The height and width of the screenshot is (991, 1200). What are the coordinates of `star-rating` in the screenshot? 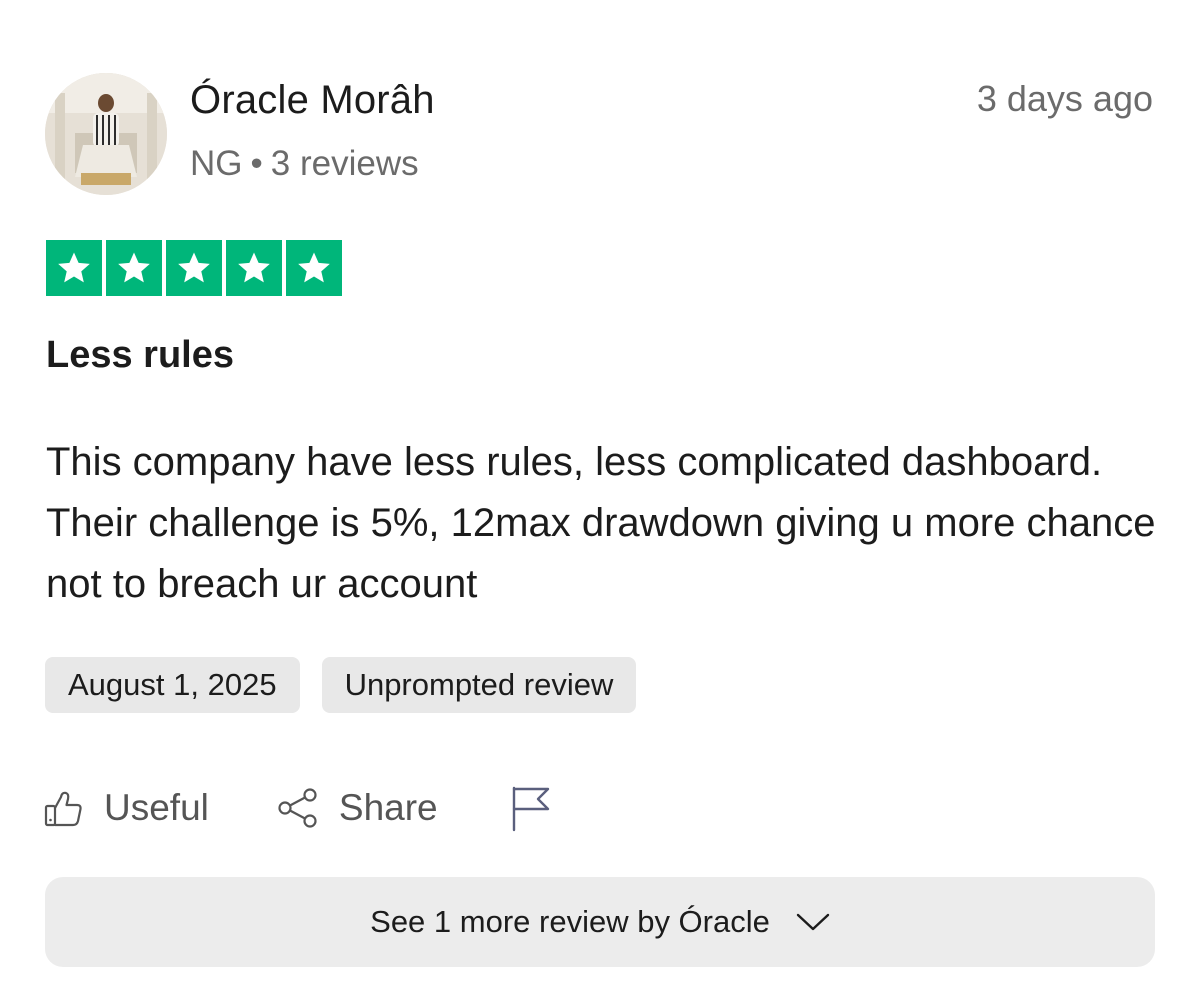 It's located at (194, 268).